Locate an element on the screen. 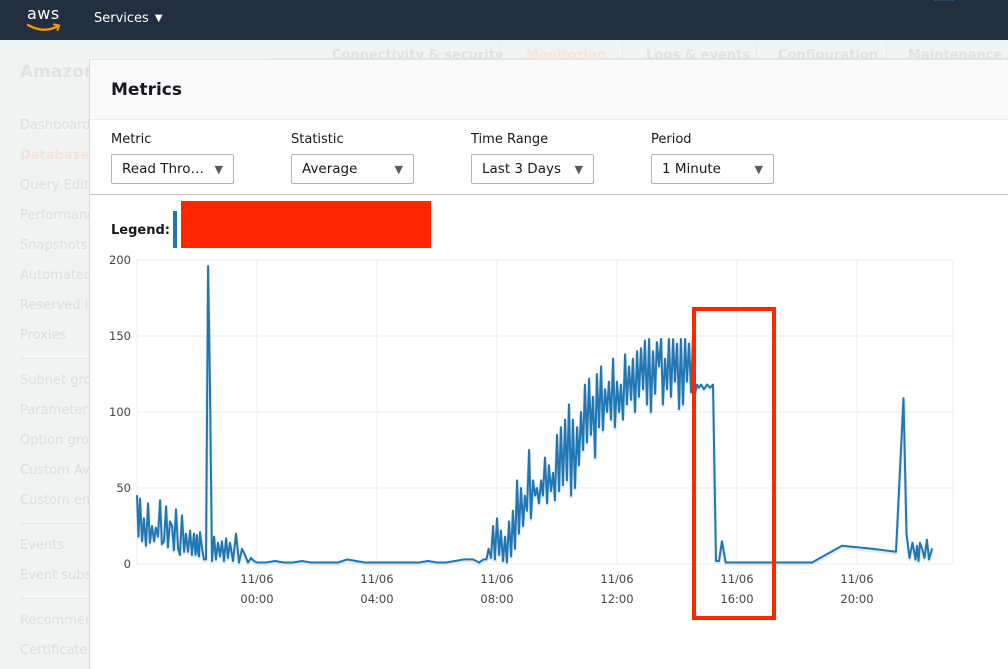 The image size is (1008, 669). x-tick-time-label: 20:00 is located at coordinates (856, 599).